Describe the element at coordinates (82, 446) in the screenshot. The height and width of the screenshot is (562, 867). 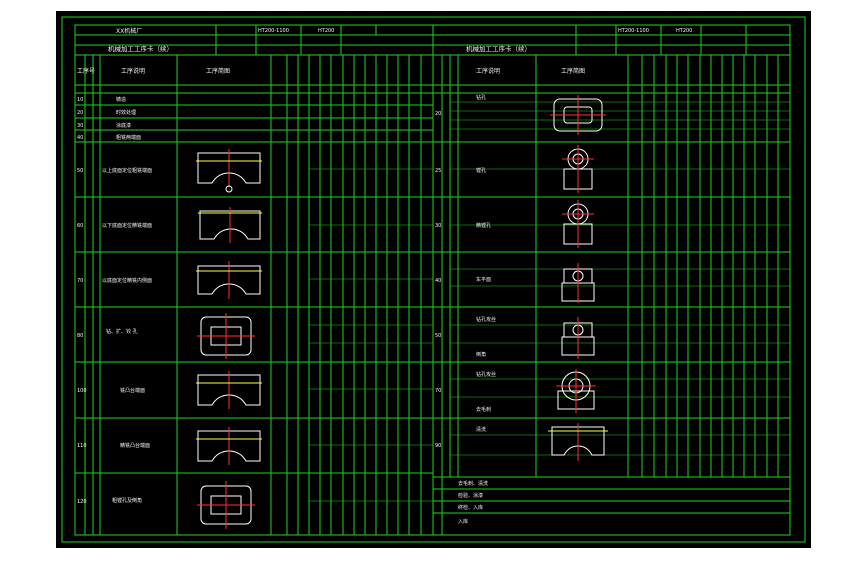
I see `op-no: 110` at that location.